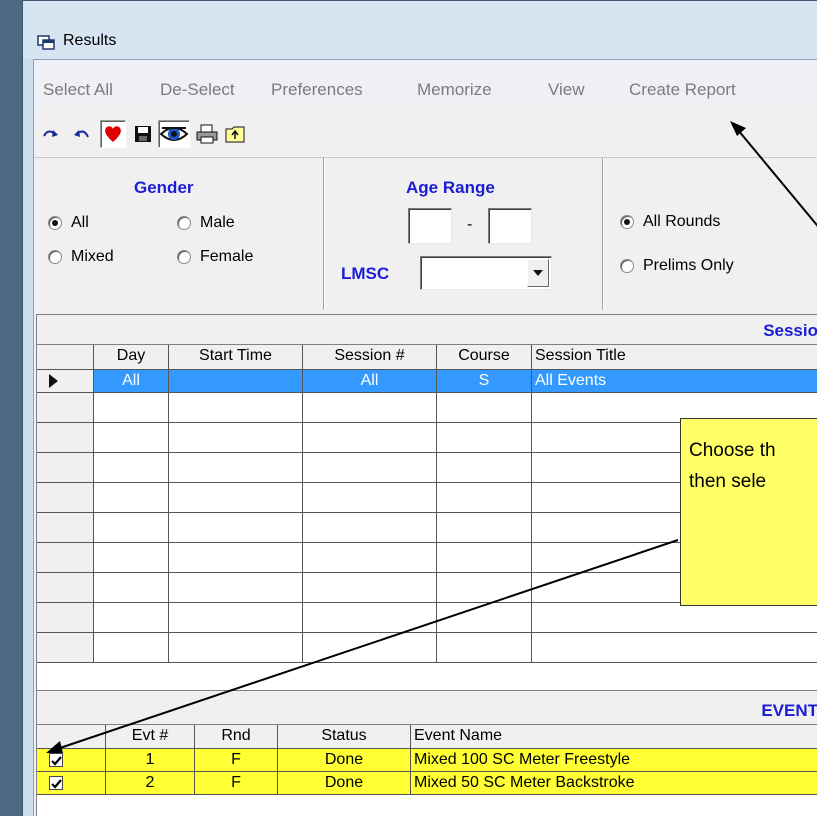  Describe the element at coordinates (207, 134) in the screenshot. I see `print-icon` at that location.